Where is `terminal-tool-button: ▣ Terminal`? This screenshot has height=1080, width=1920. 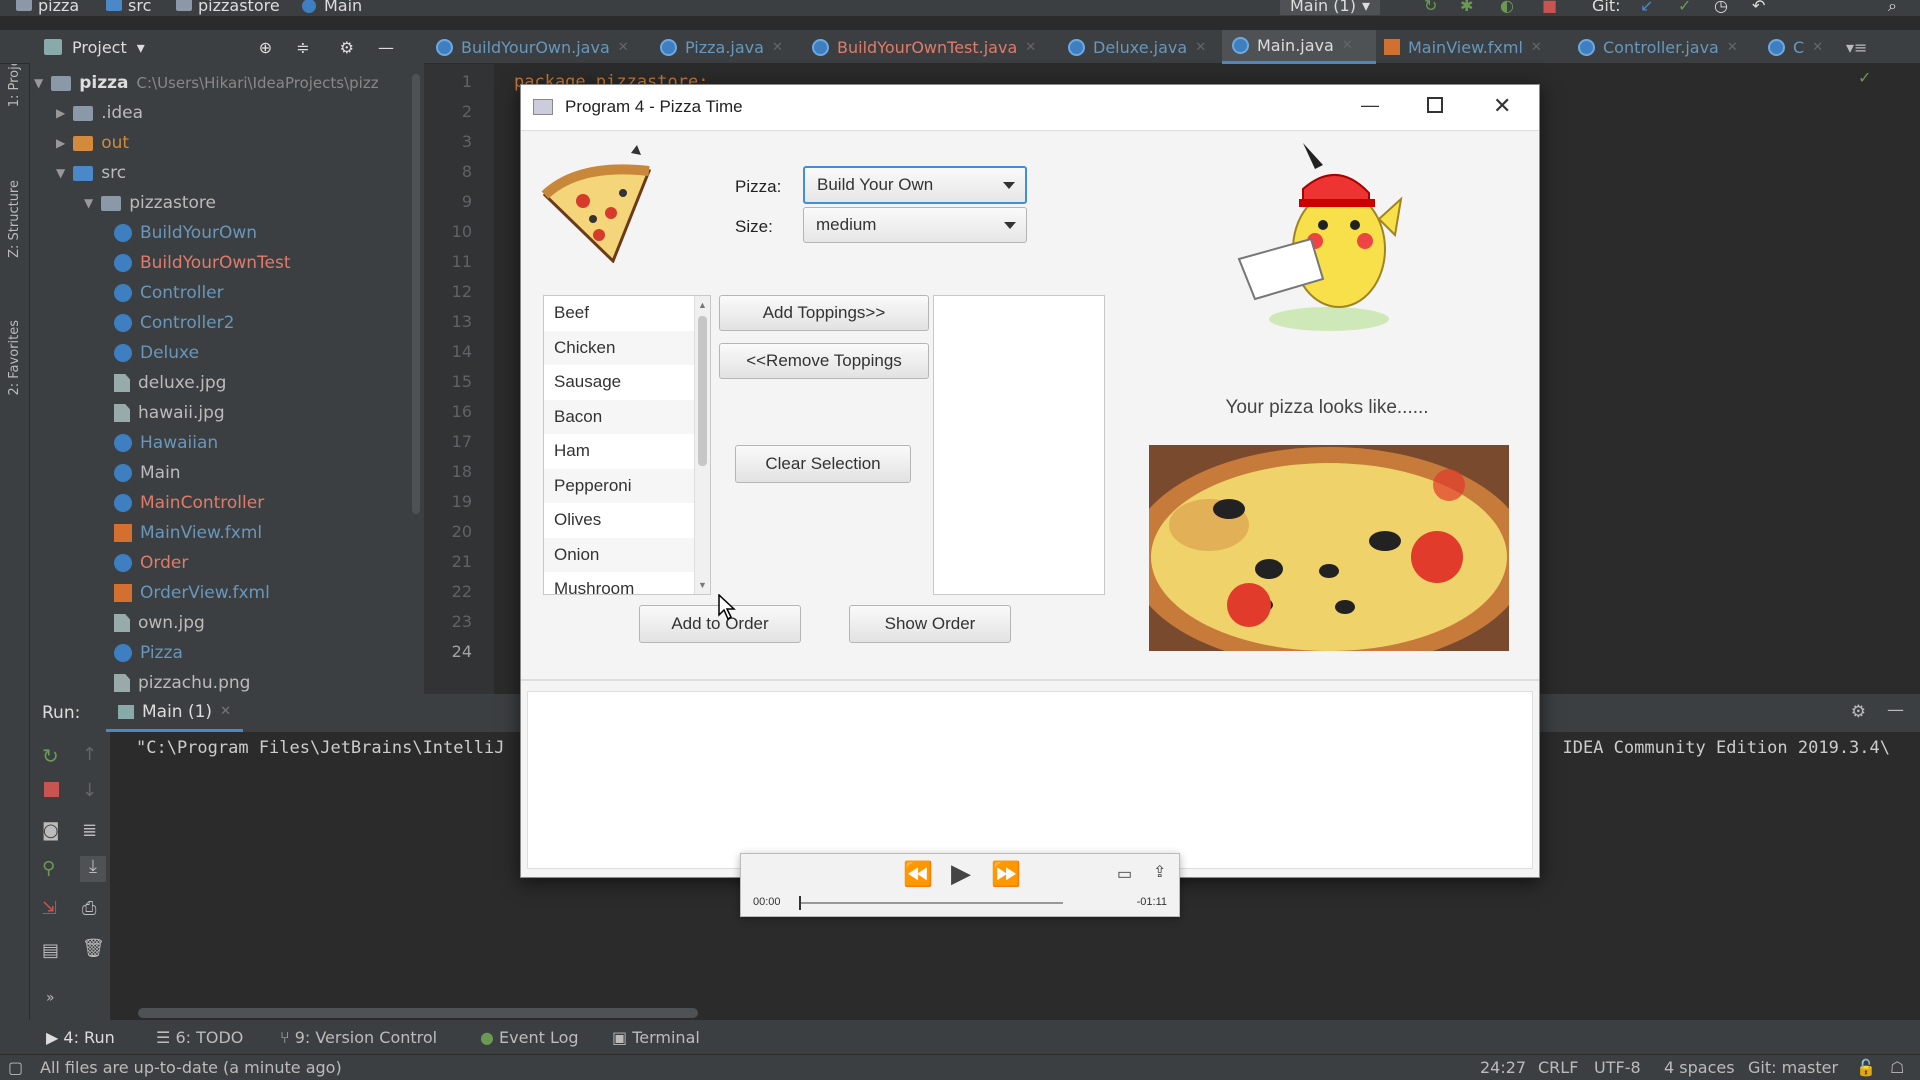 terminal-tool-button: ▣ Terminal is located at coordinates (656, 1037).